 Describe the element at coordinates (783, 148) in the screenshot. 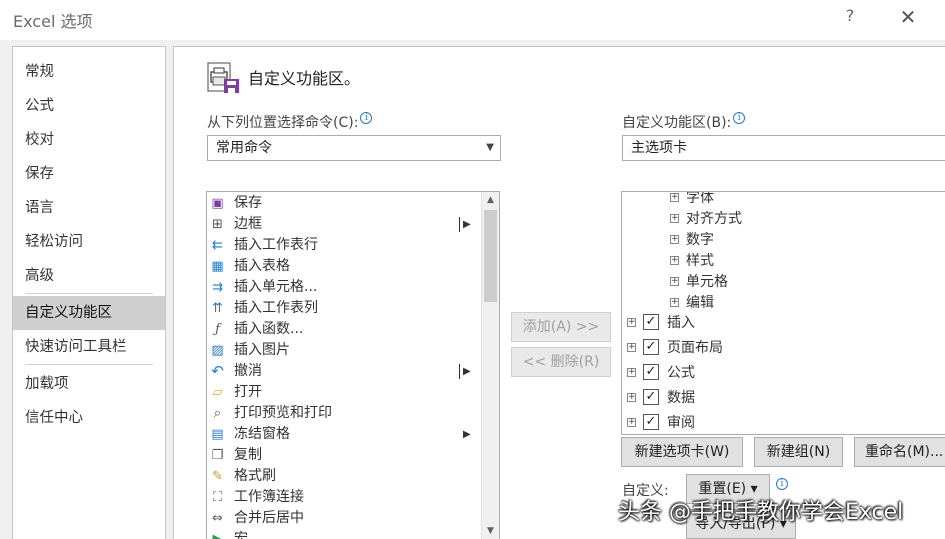

I see `customize-ribbon-dropdown: 主选项卡` at that location.